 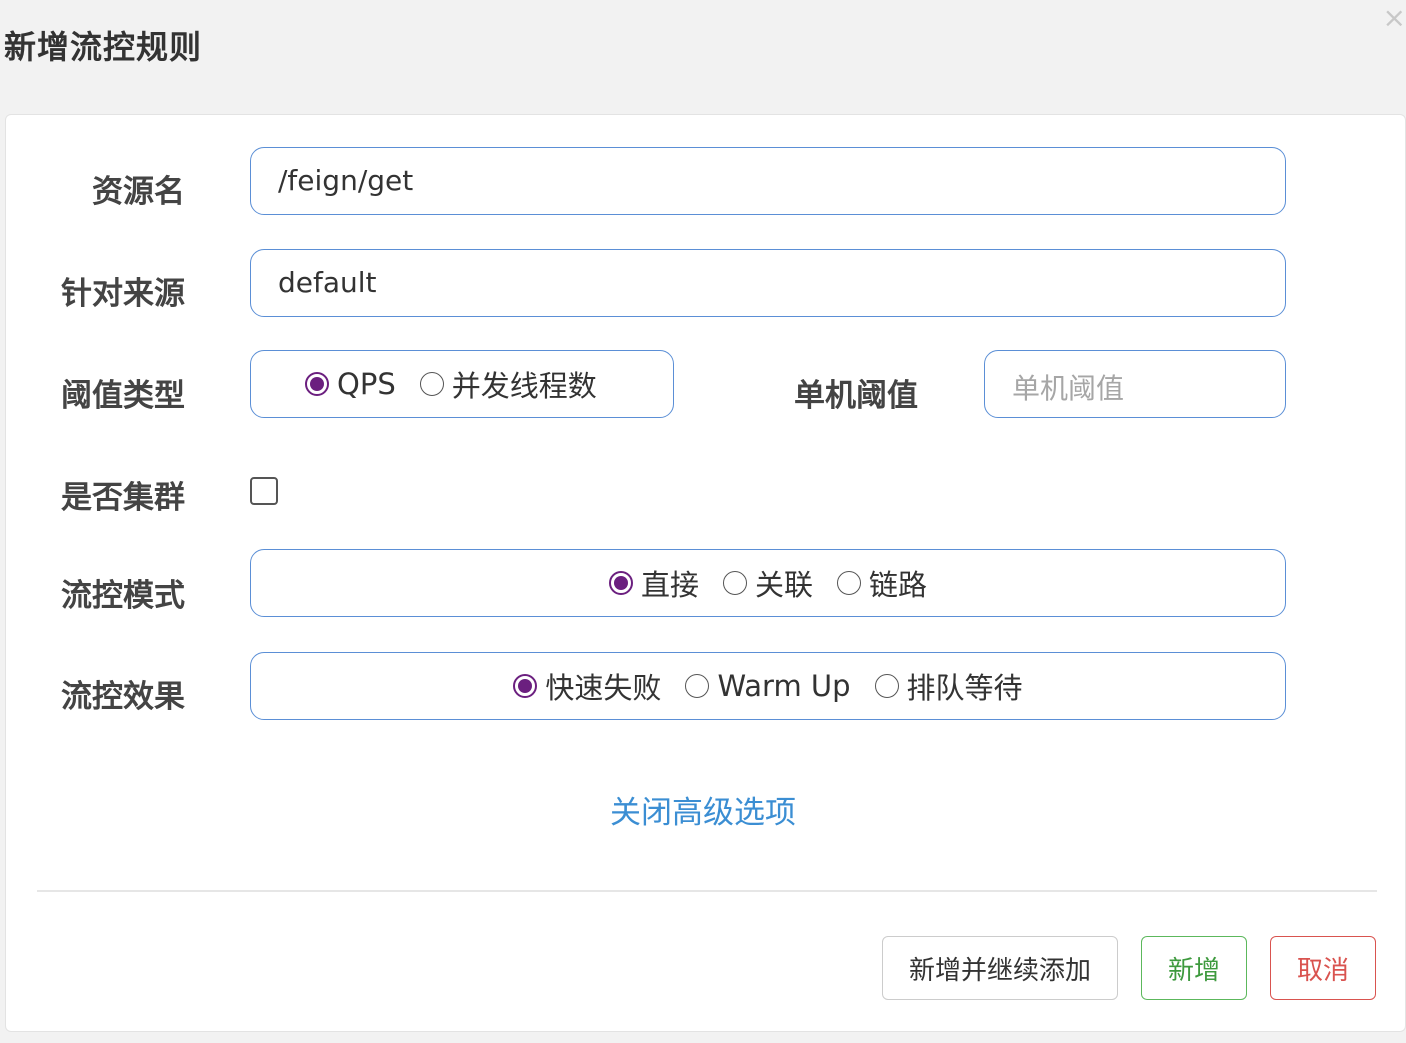 I want to click on radio-fast-fail: 快速失败, so click(x=587, y=686).